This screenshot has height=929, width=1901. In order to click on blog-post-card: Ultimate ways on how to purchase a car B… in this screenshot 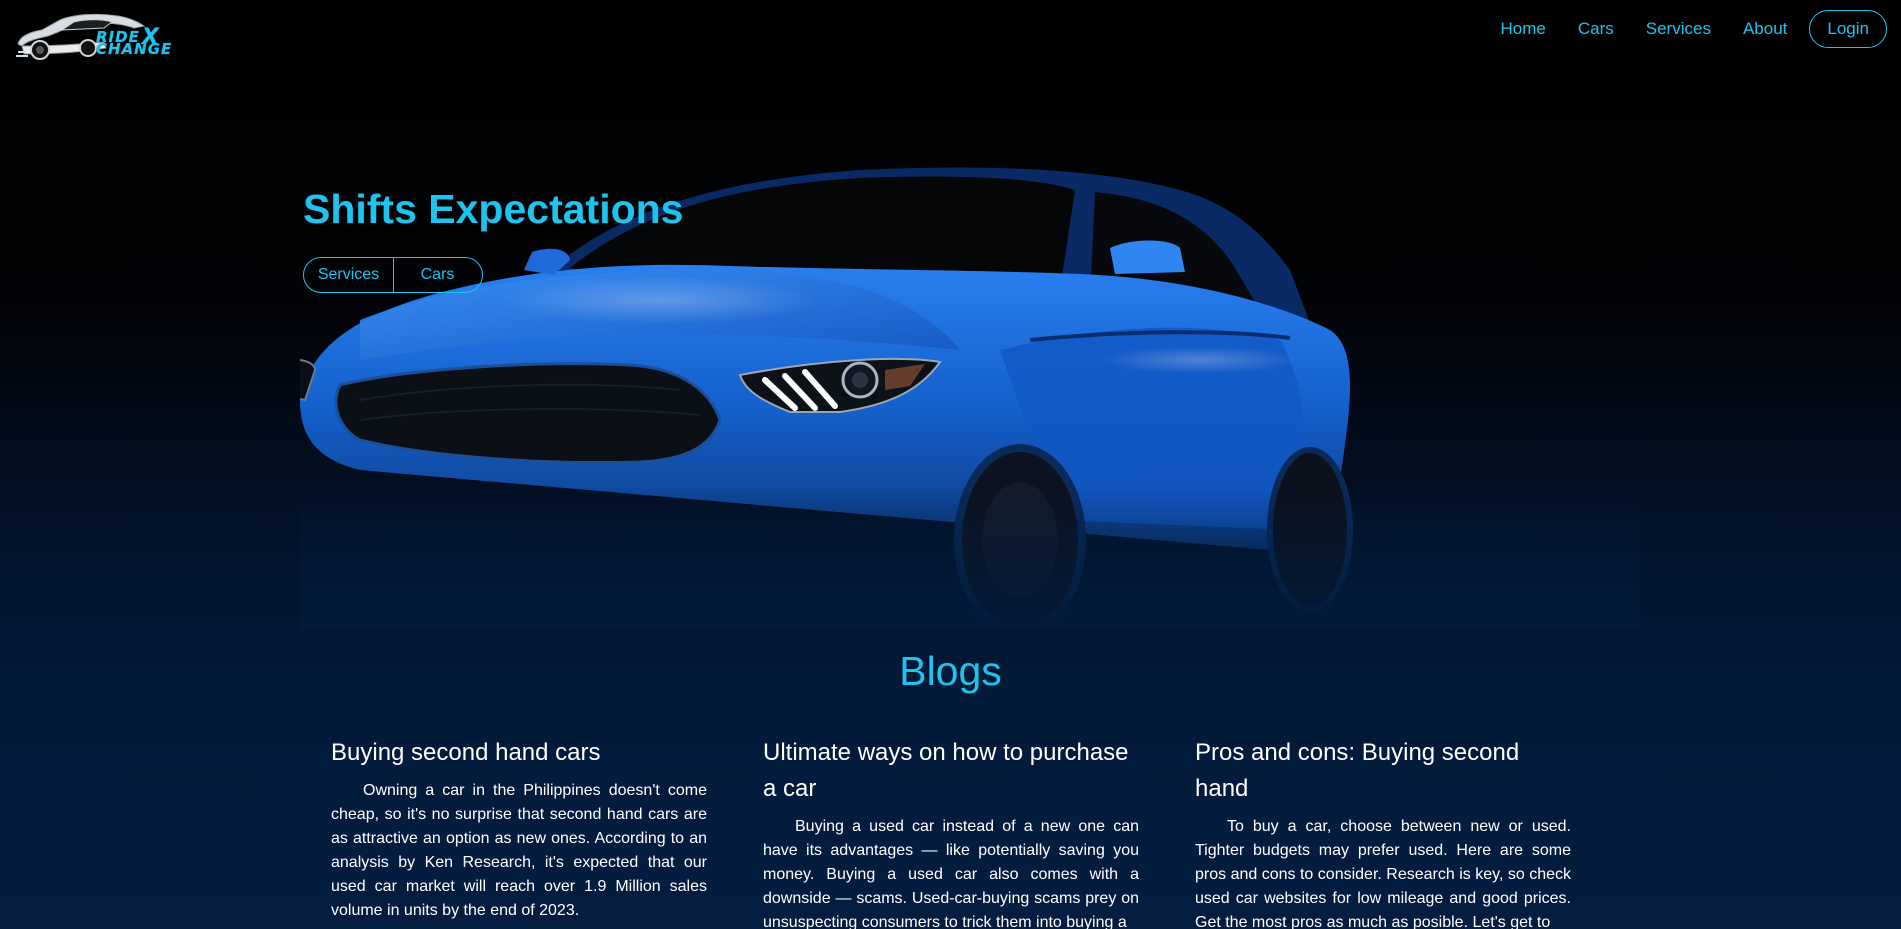, I will do `click(951, 832)`.